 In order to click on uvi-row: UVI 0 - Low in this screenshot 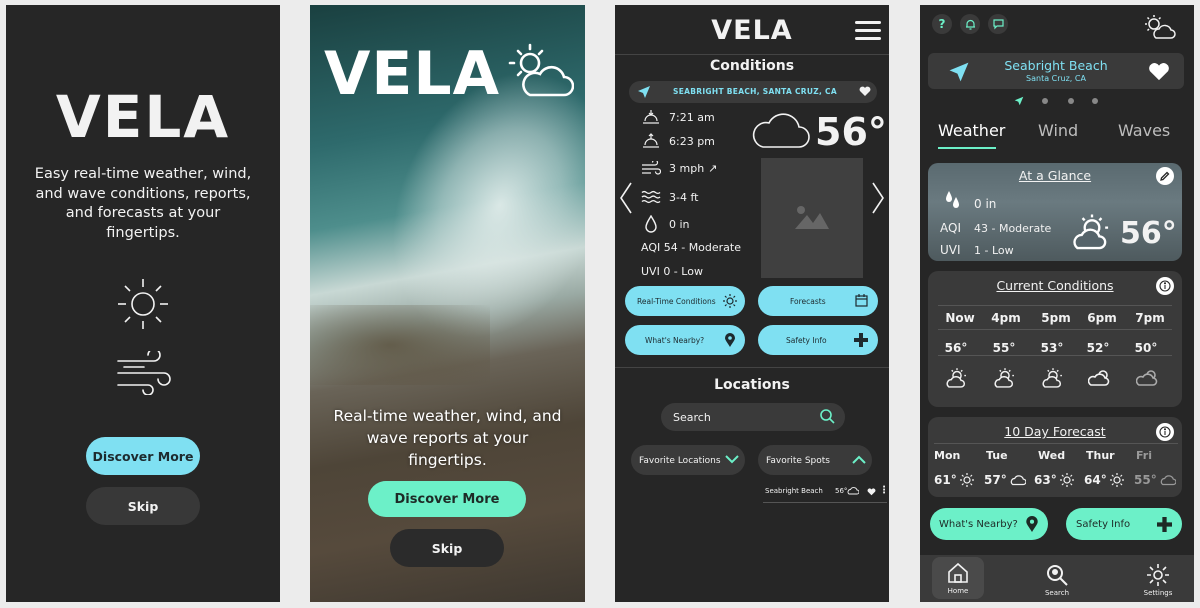, I will do `click(672, 271)`.